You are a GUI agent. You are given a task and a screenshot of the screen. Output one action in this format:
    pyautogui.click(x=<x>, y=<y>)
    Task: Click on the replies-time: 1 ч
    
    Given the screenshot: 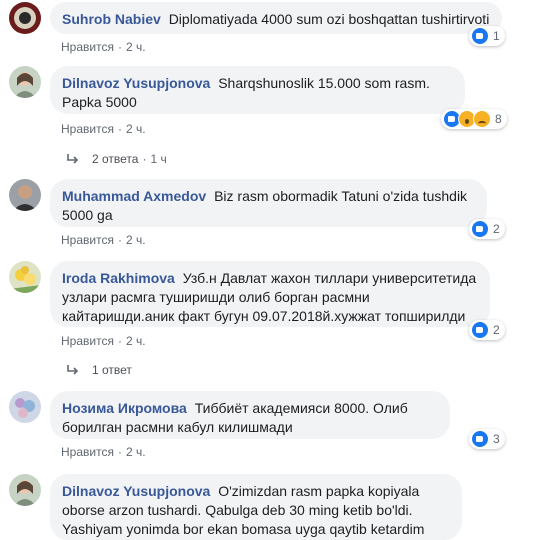 What is the action you would take?
    pyautogui.click(x=158, y=159)
    